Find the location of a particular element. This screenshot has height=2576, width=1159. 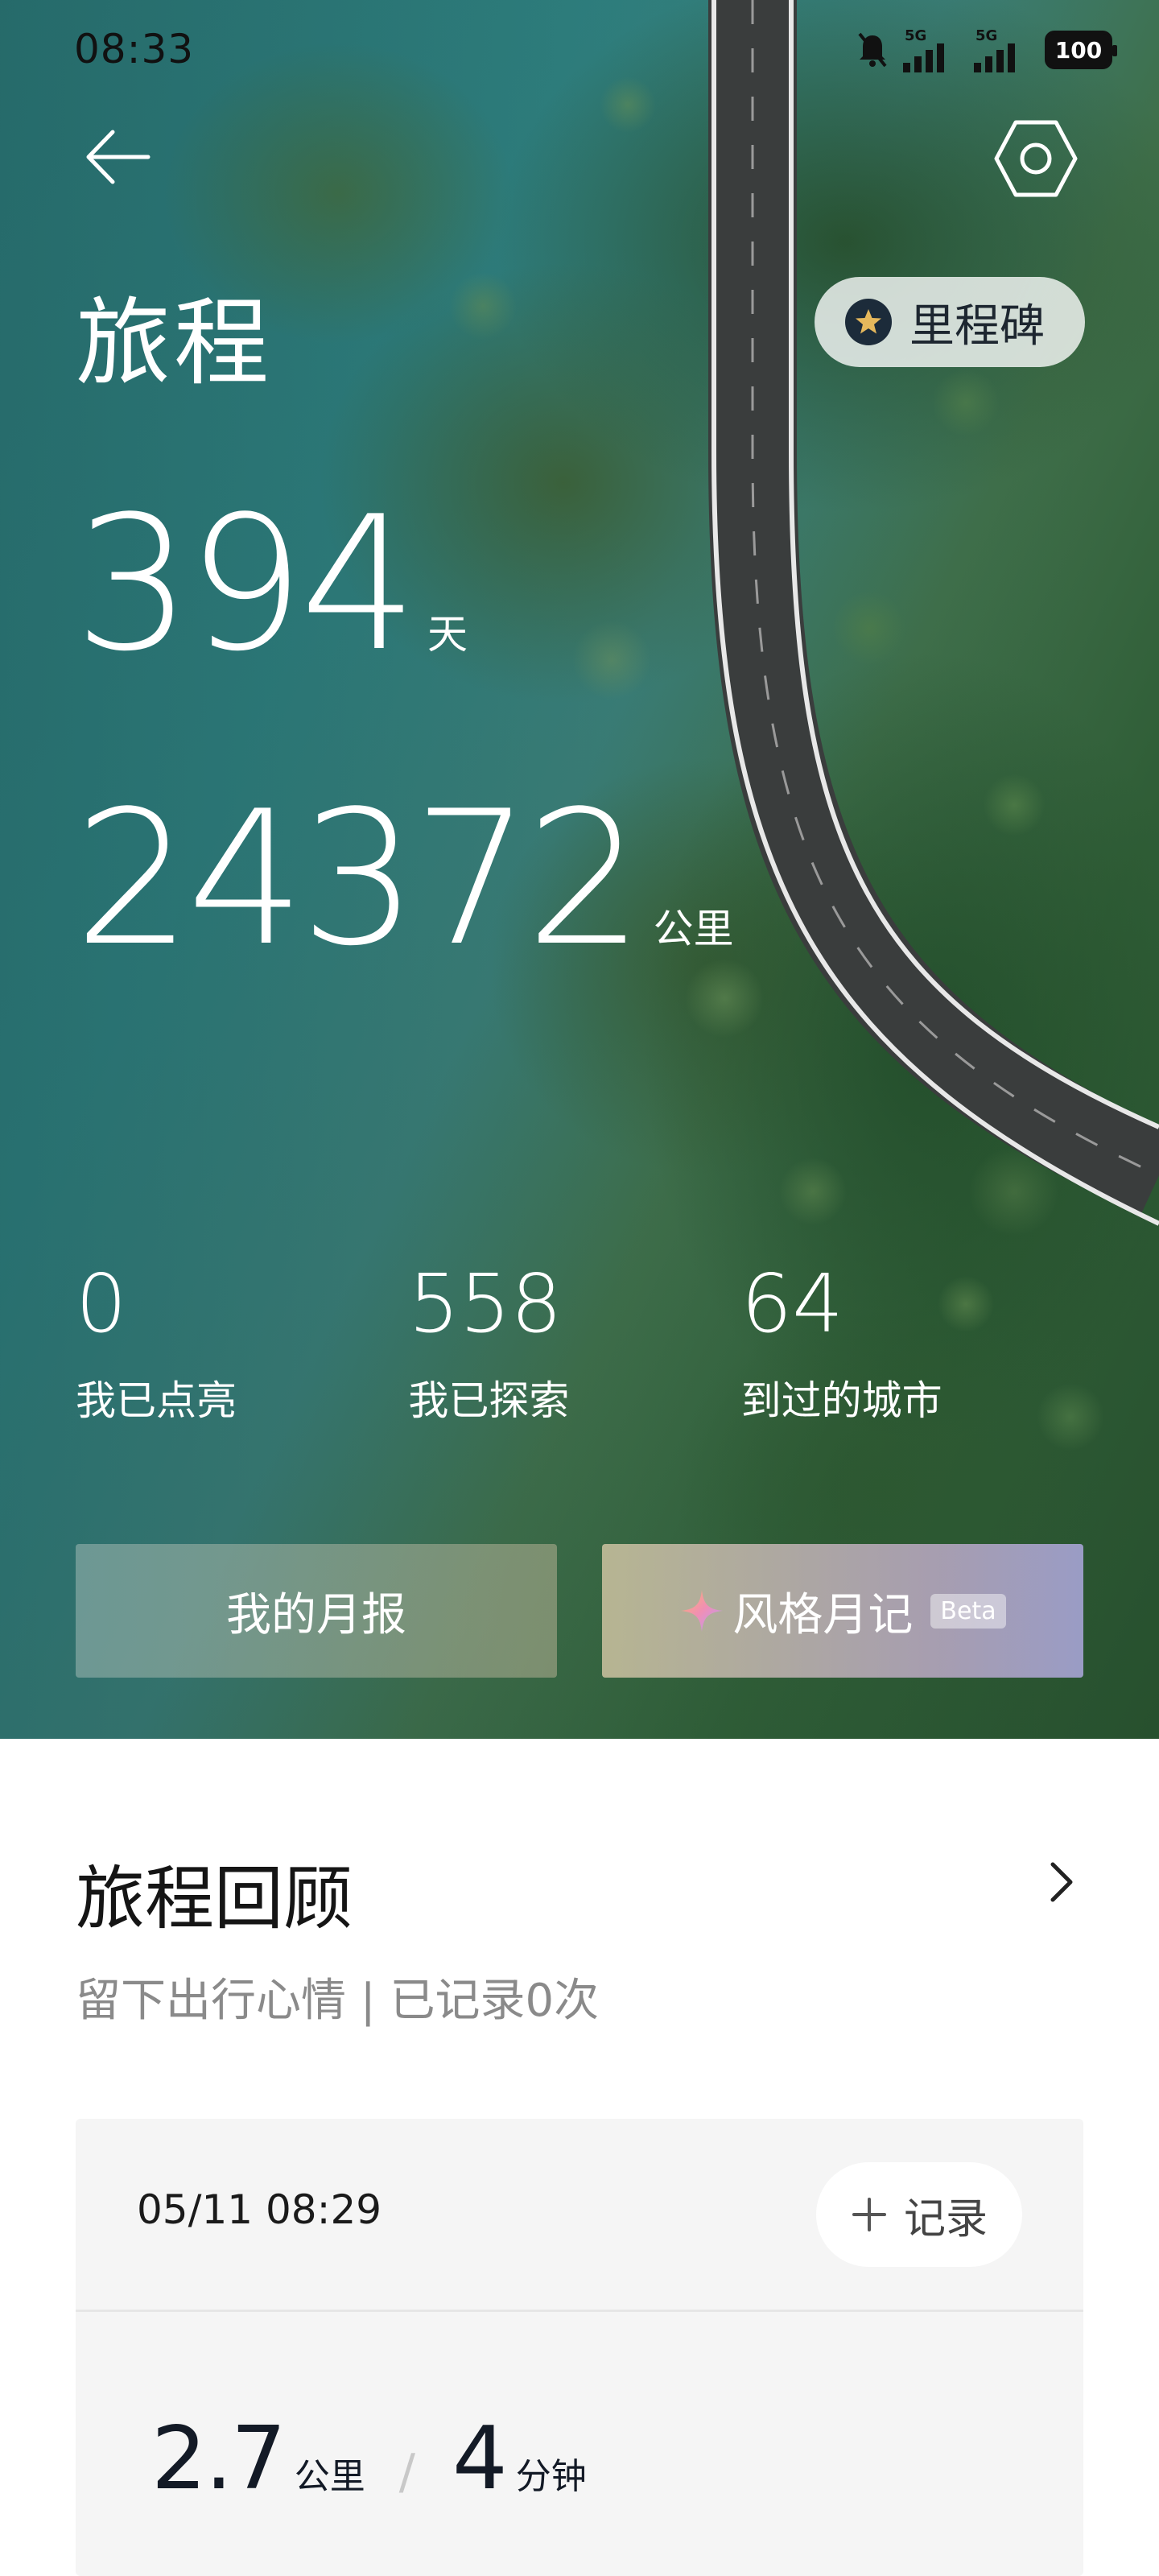

days-unit: 天 is located at coordinates (447, 634).